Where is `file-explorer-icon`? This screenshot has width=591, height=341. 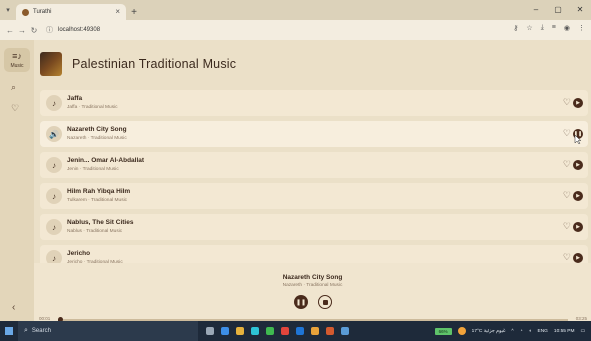
file-explorer-icon is located at coordinates (240, 331).